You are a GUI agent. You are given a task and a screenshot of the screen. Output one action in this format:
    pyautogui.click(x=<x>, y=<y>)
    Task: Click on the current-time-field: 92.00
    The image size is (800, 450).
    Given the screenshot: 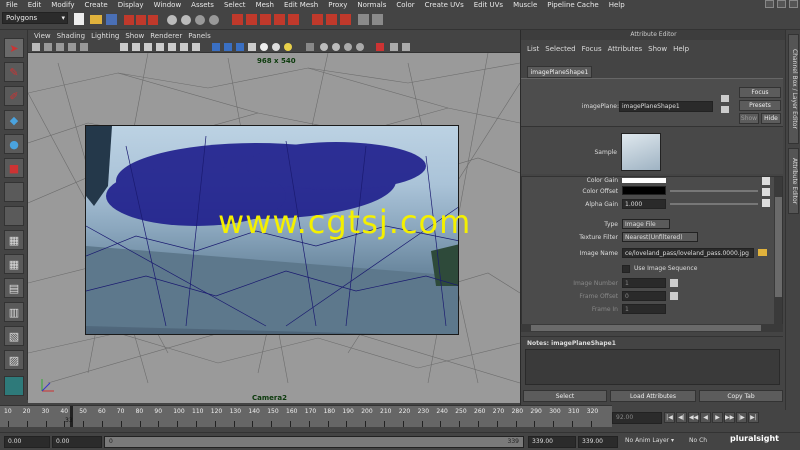 What is the action you would take?
    pyautogui.click(x=637, y=418)
    